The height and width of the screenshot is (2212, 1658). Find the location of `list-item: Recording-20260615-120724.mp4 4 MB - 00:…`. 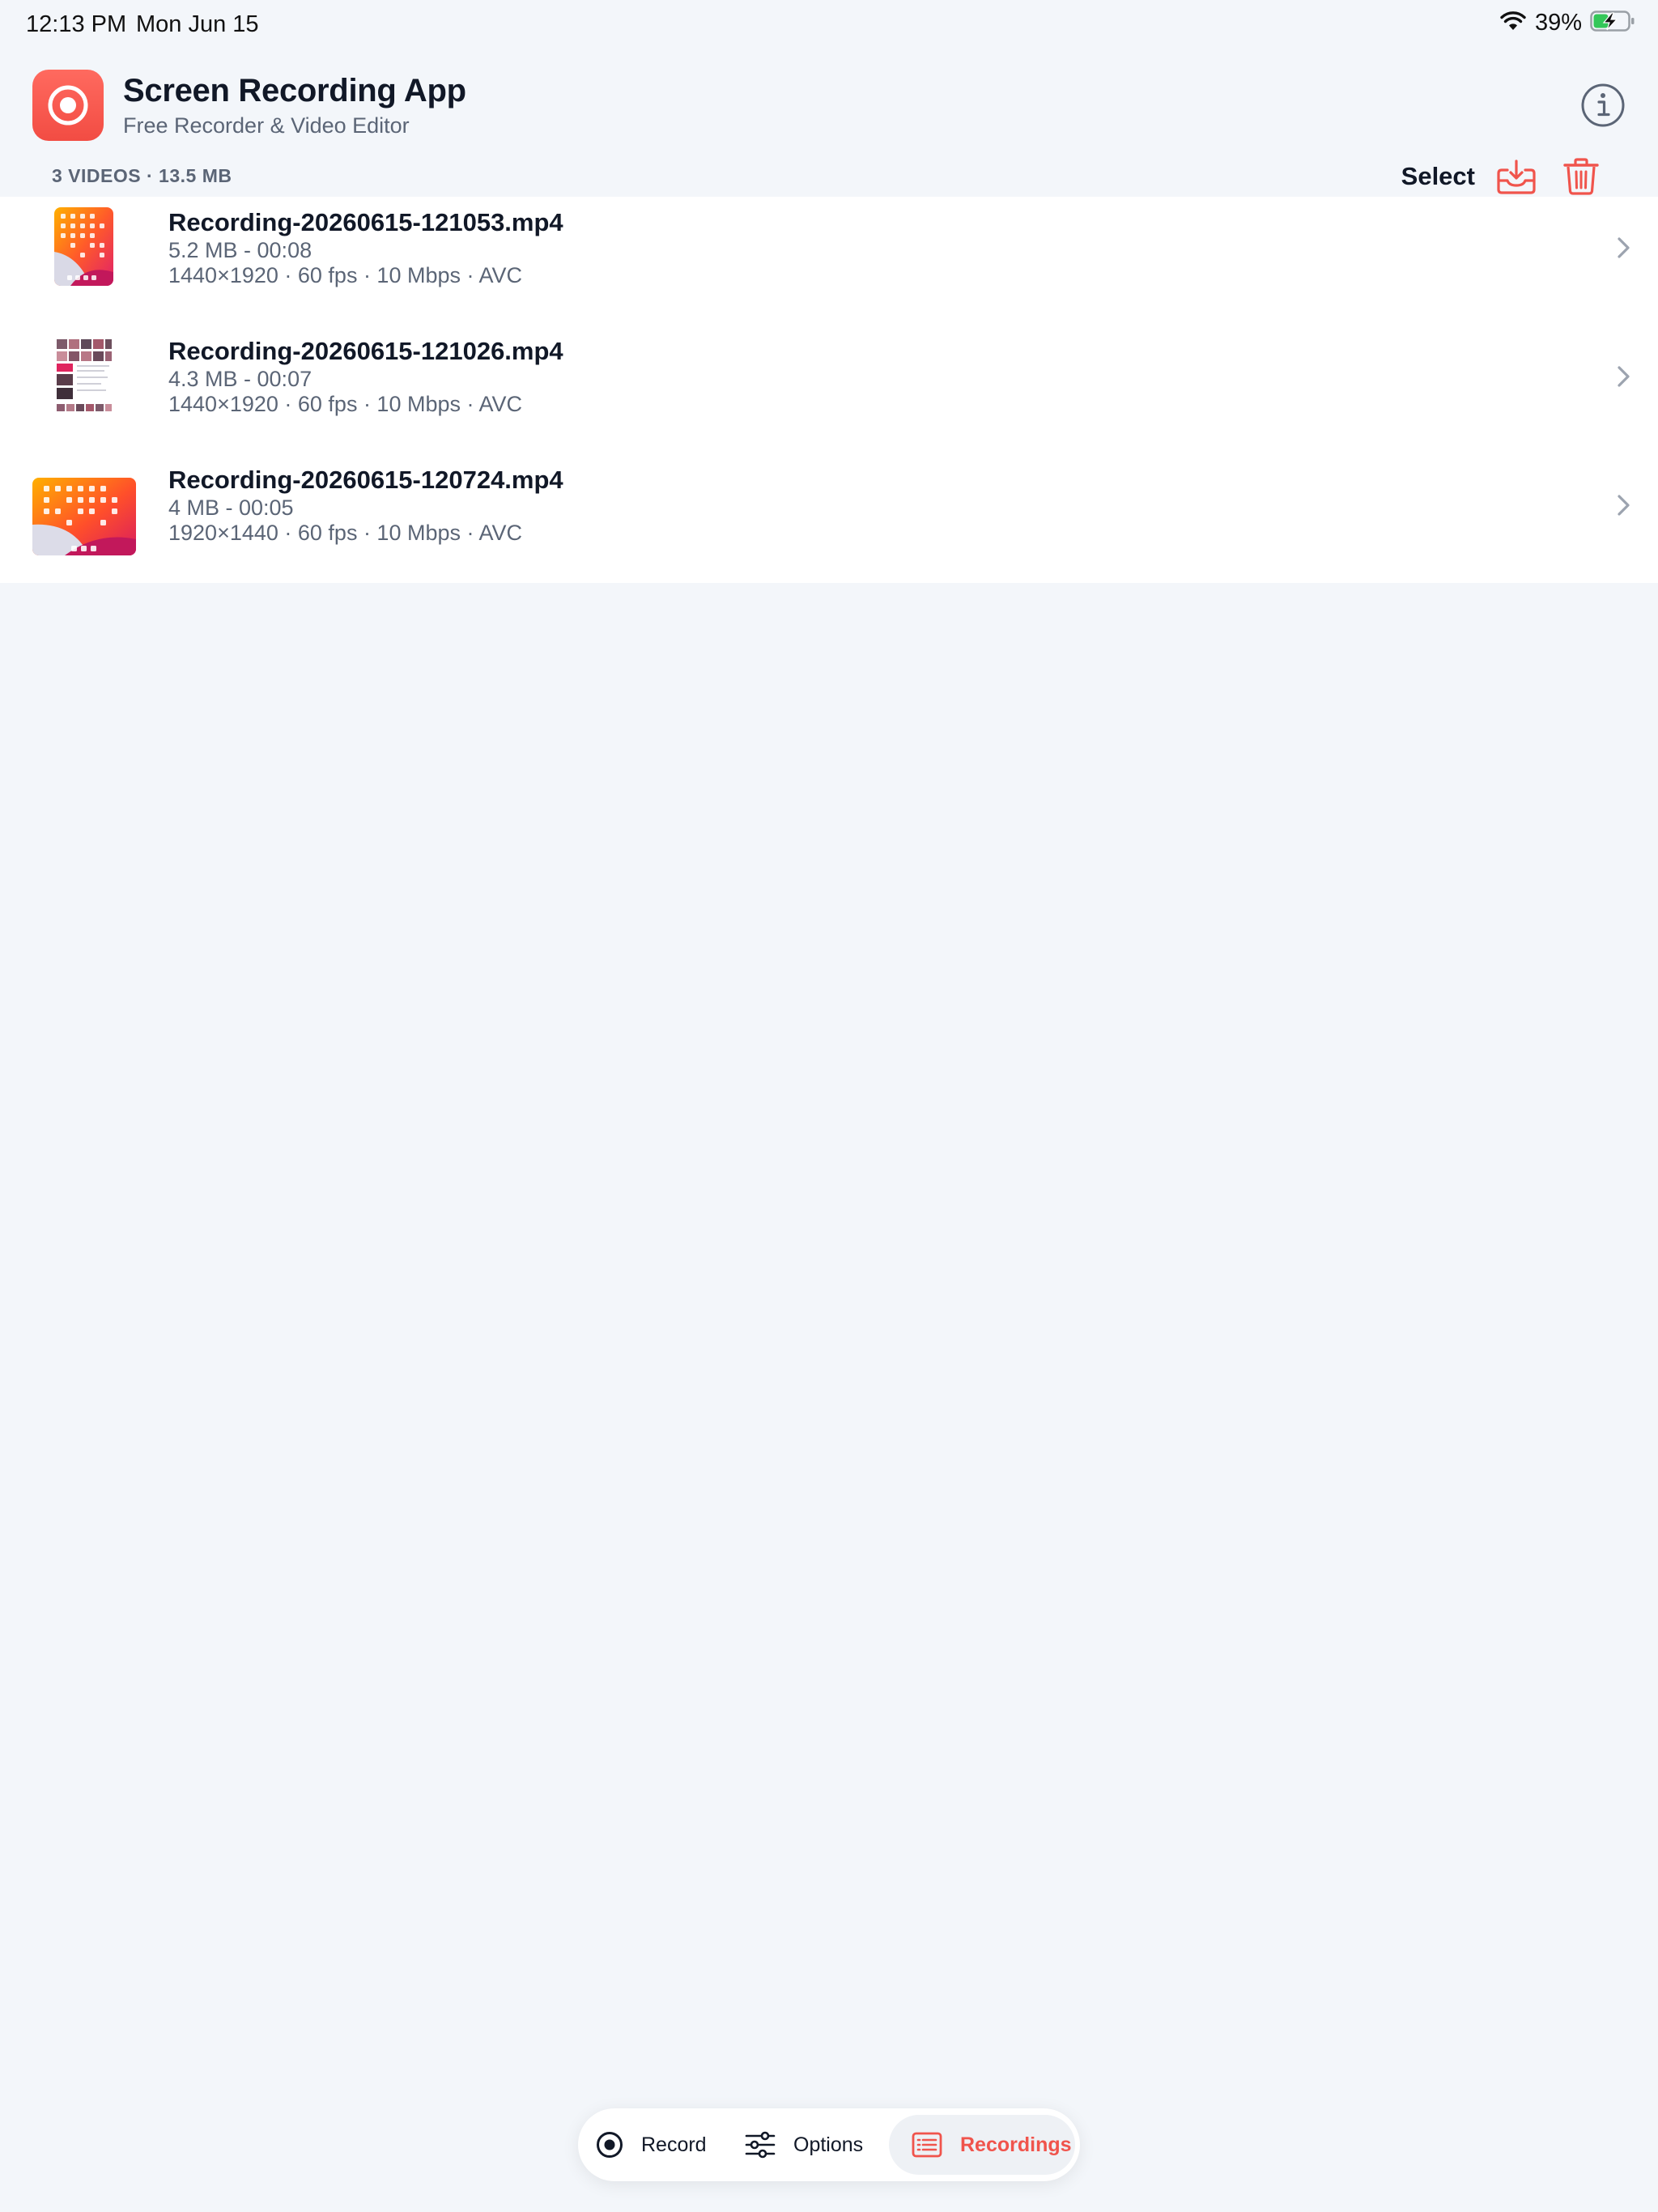

list-item: Recording-20260615-120724.mp4 4 MB - 00:… is located at coordinates (829, 518).